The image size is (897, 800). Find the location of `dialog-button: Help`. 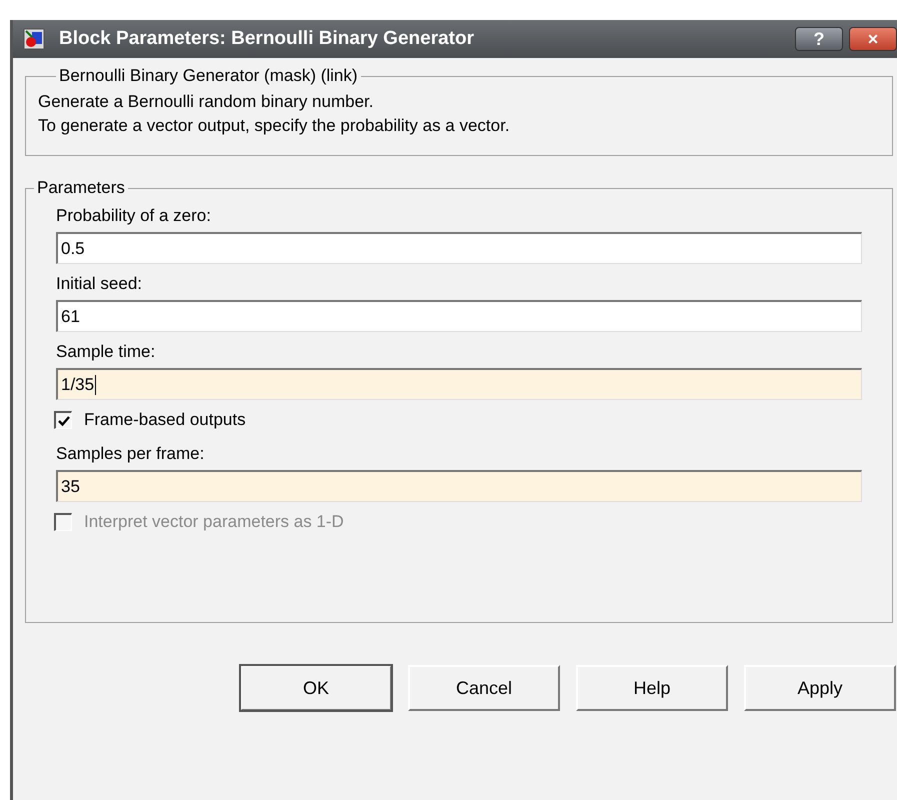

dialog-button: Help is located at coordinates (652, 688).